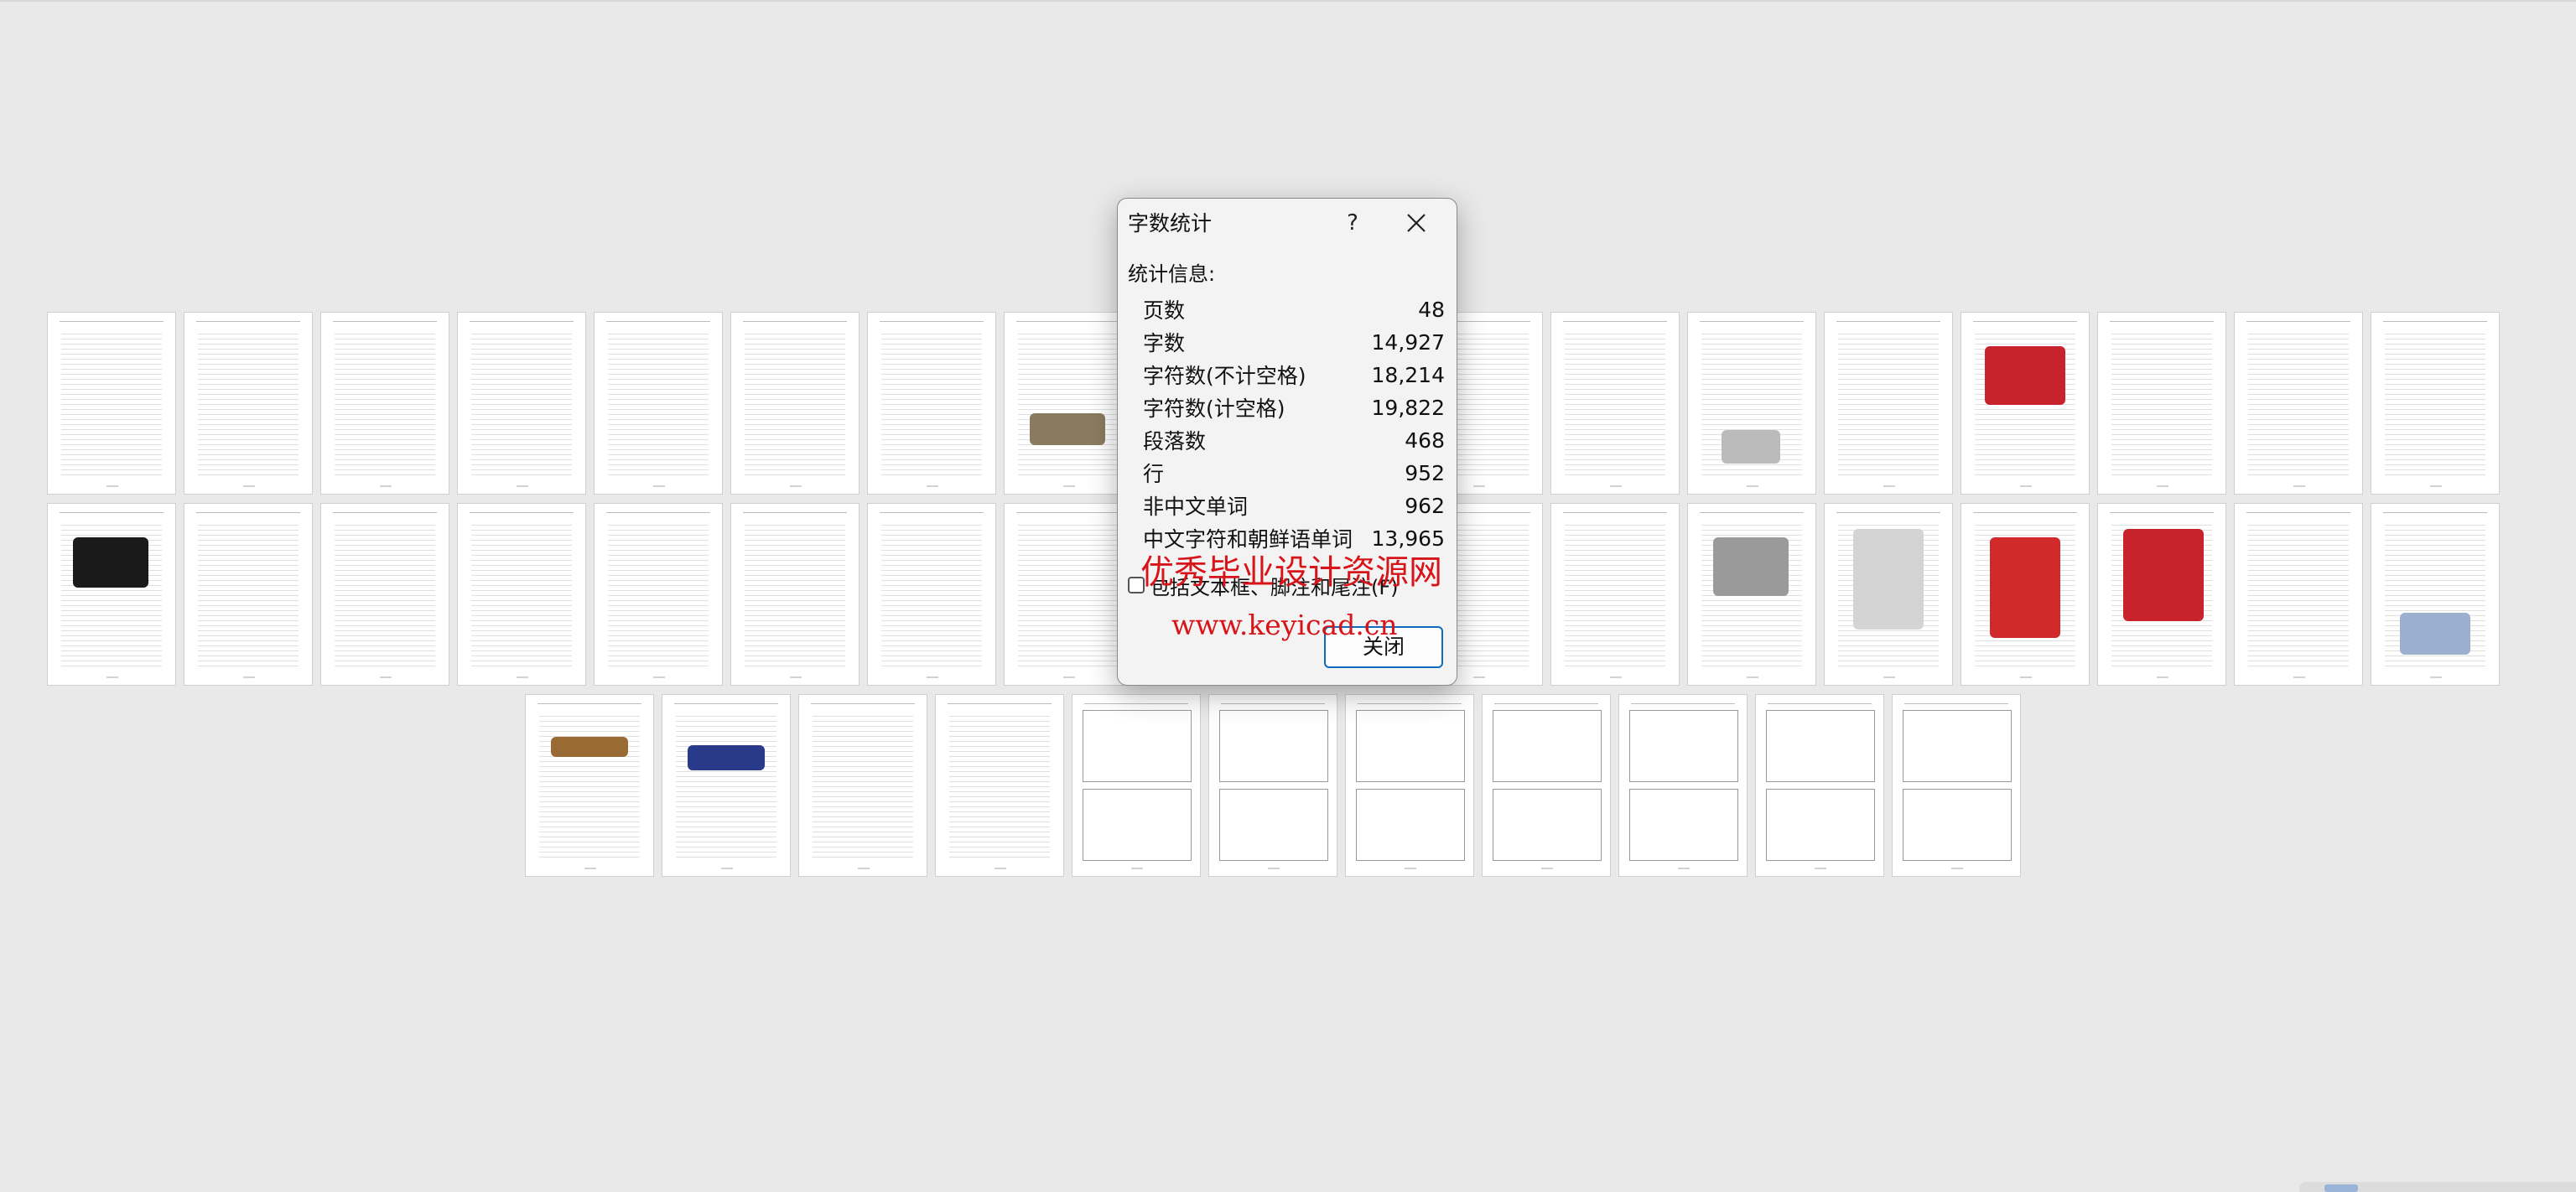 This screenshot has width=2576, height=1192. I want to click on close-icon, so click(1416, 223).